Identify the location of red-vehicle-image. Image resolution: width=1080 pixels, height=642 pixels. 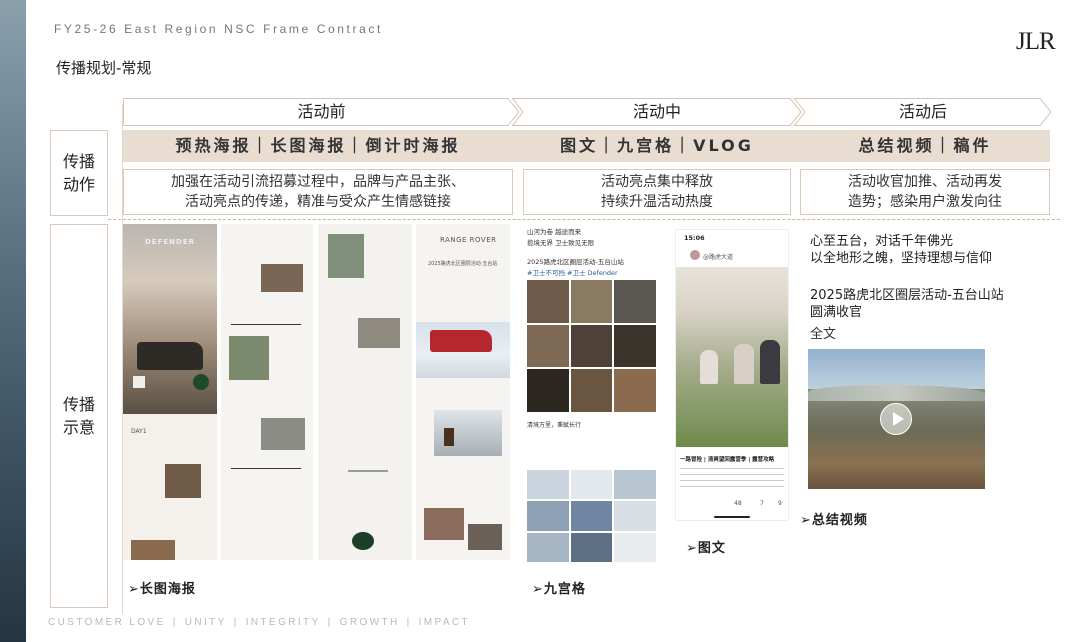
(461, 341).